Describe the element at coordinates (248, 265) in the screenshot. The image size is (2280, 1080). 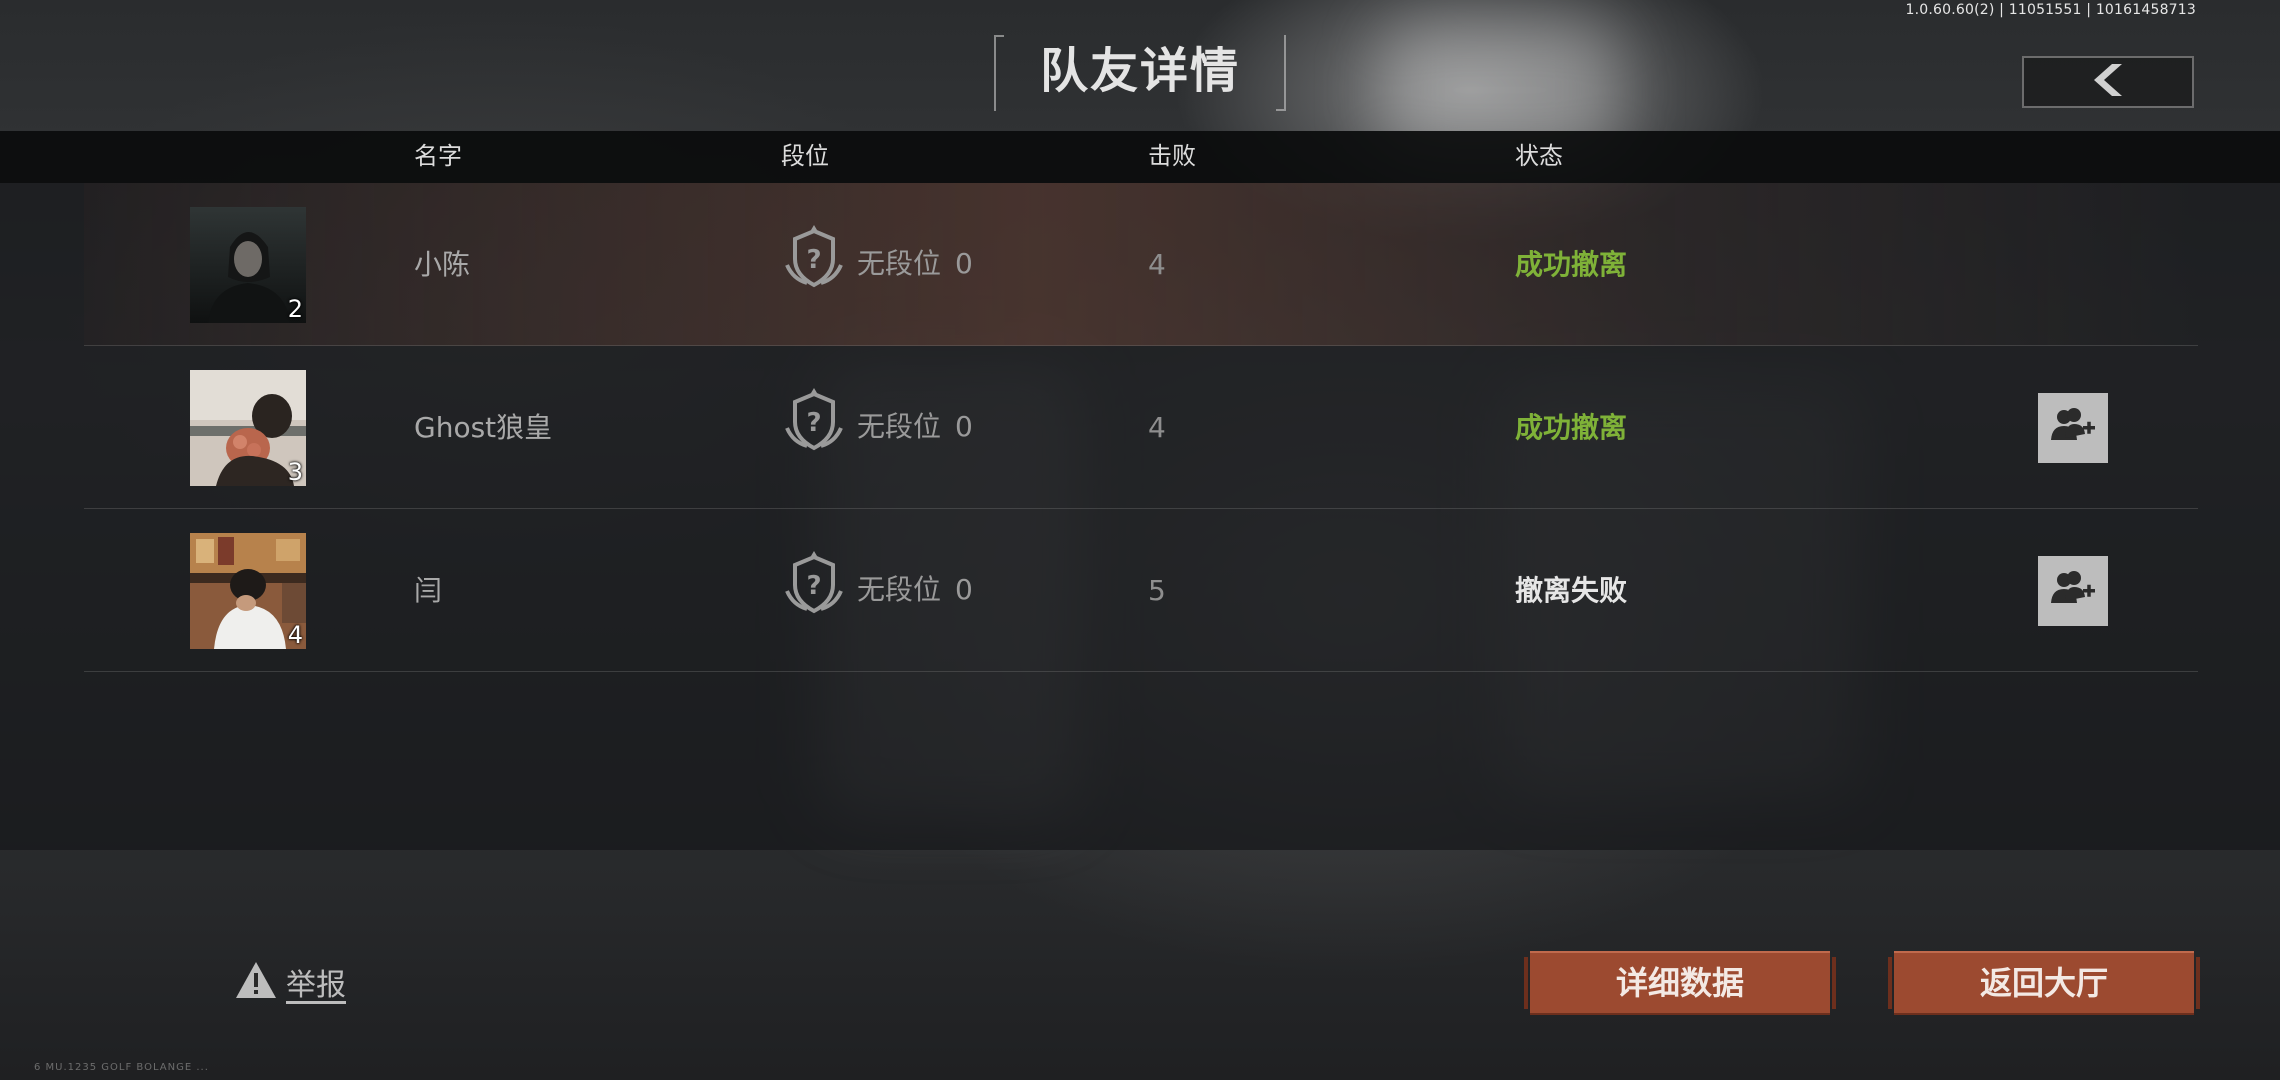
I see `avatar: 2` at that location.